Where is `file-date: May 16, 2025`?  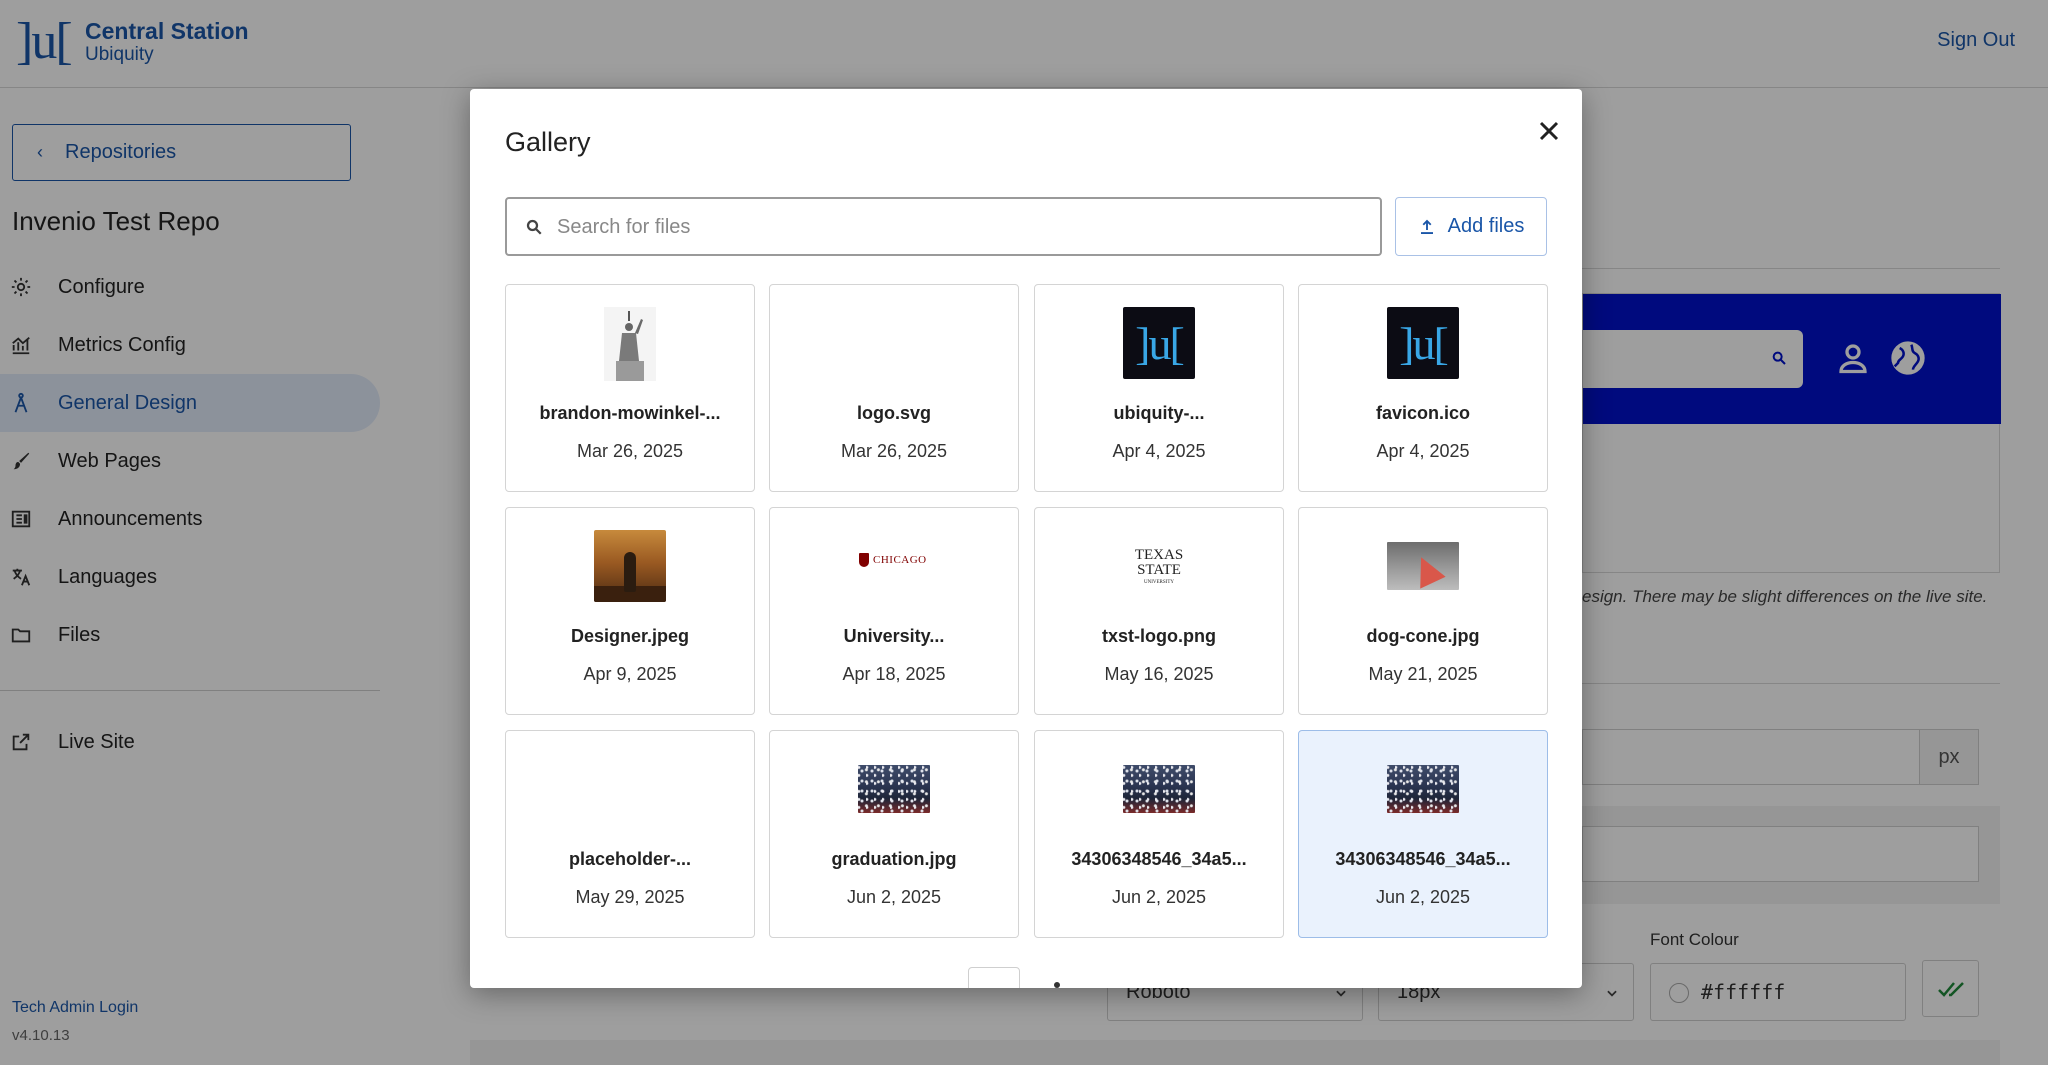 file-date: May 16, 2025 is located at coordinates (1159, 674).